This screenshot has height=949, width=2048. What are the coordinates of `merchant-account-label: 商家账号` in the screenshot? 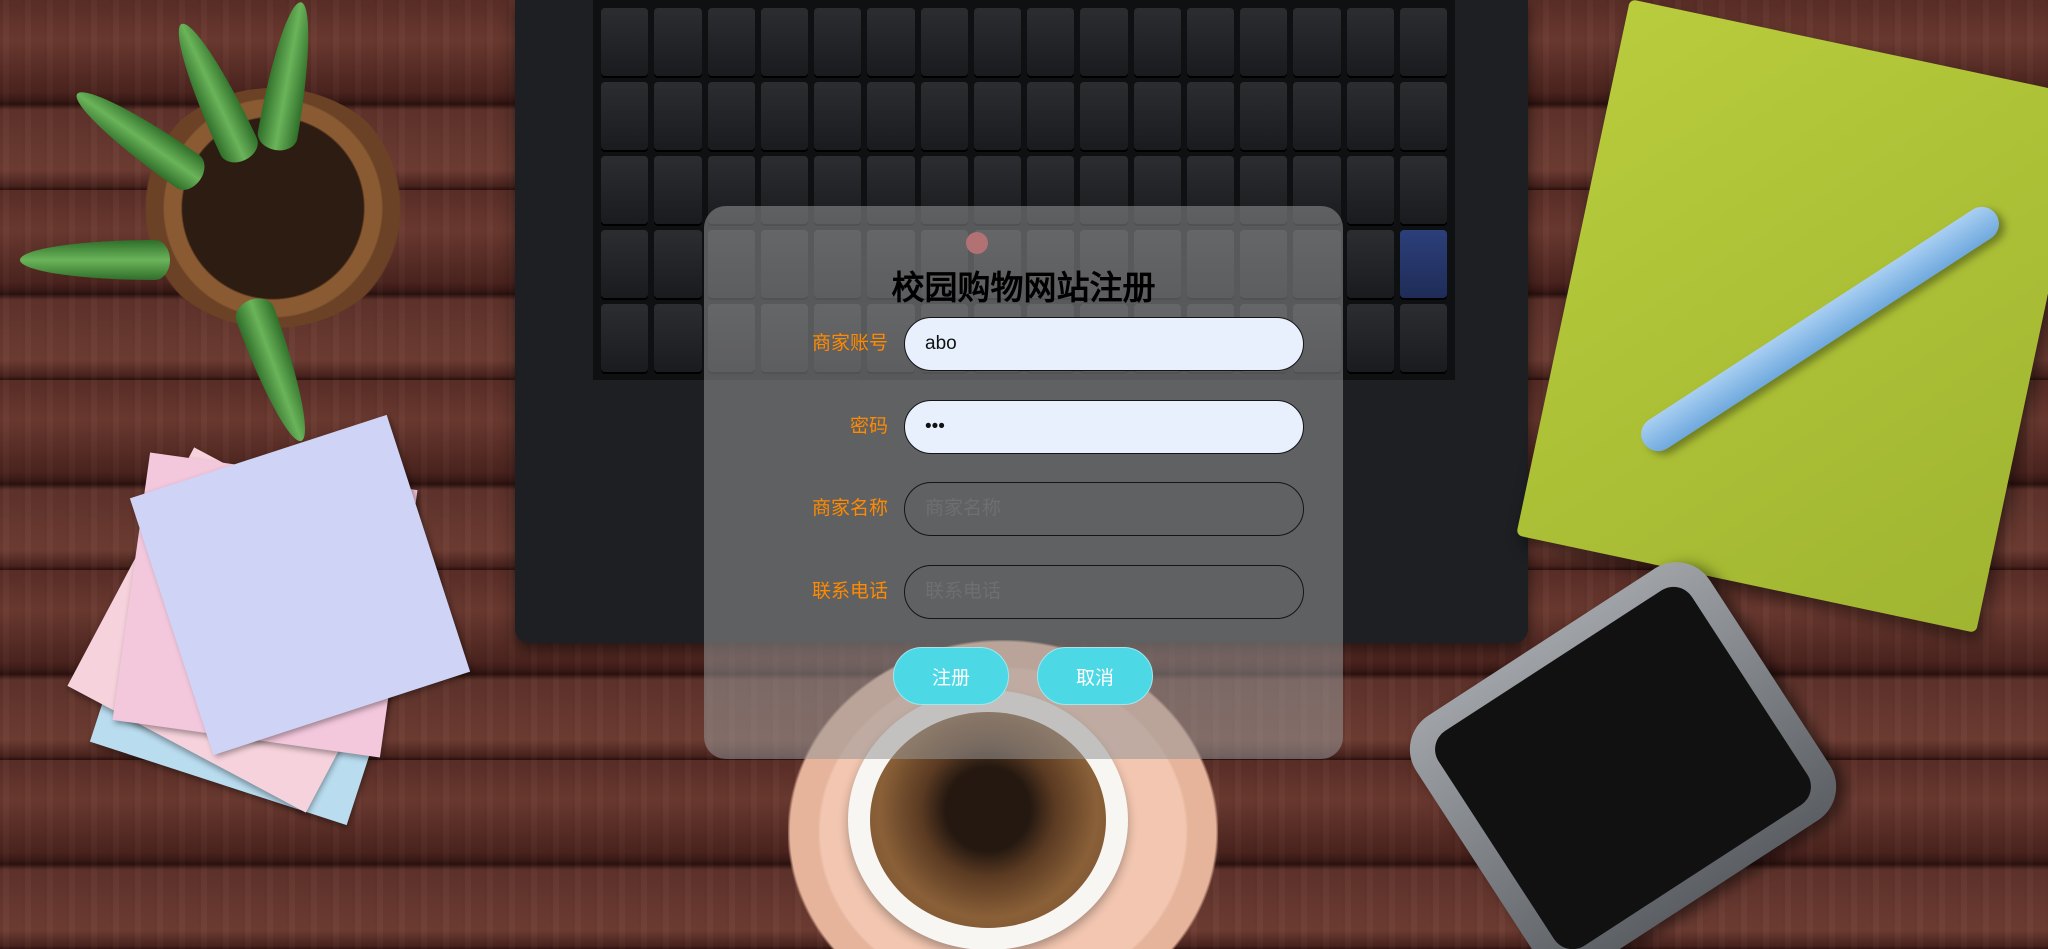 It's located at (849, 343).